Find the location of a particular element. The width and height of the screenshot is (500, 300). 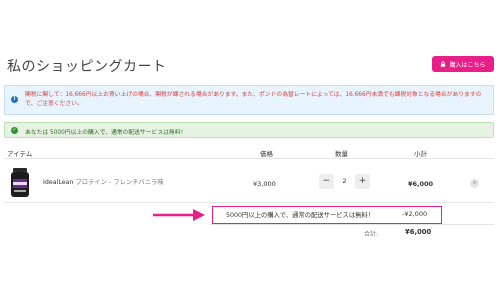

checkout-button: 購入はこちら is located at coordinates (463, 64).